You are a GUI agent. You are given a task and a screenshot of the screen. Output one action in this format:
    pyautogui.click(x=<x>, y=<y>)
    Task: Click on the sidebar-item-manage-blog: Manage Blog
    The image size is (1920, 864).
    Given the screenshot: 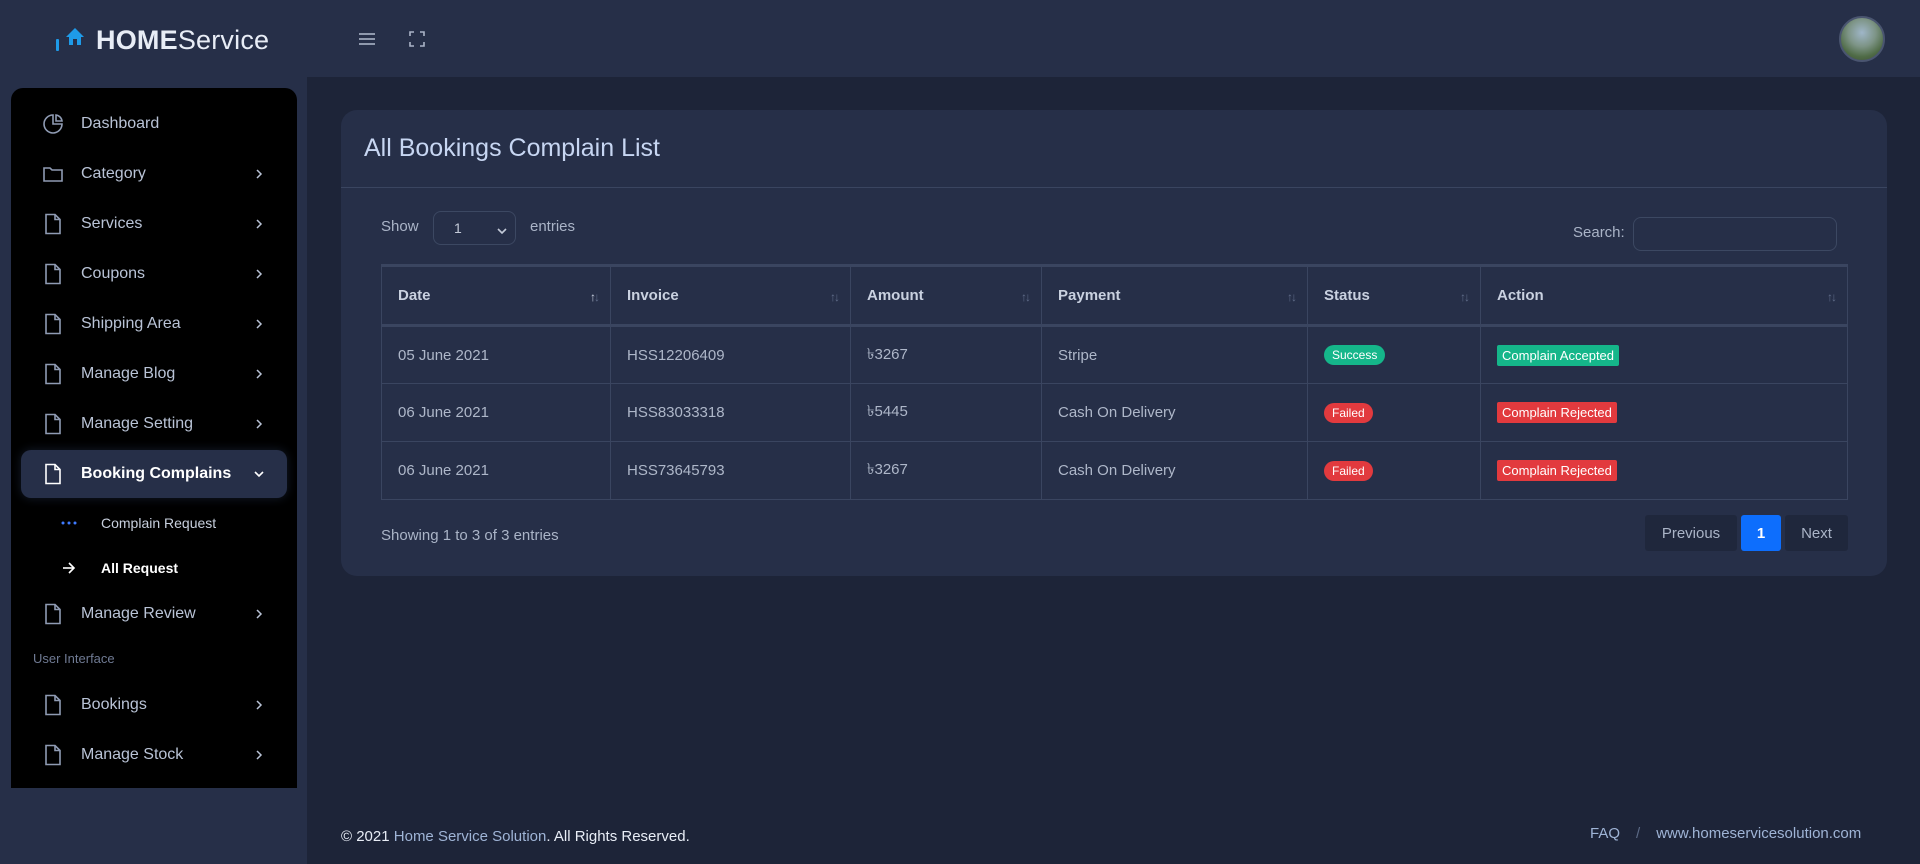 What is the action you would take?
    pyautogui.click(x=154, y=374)
    